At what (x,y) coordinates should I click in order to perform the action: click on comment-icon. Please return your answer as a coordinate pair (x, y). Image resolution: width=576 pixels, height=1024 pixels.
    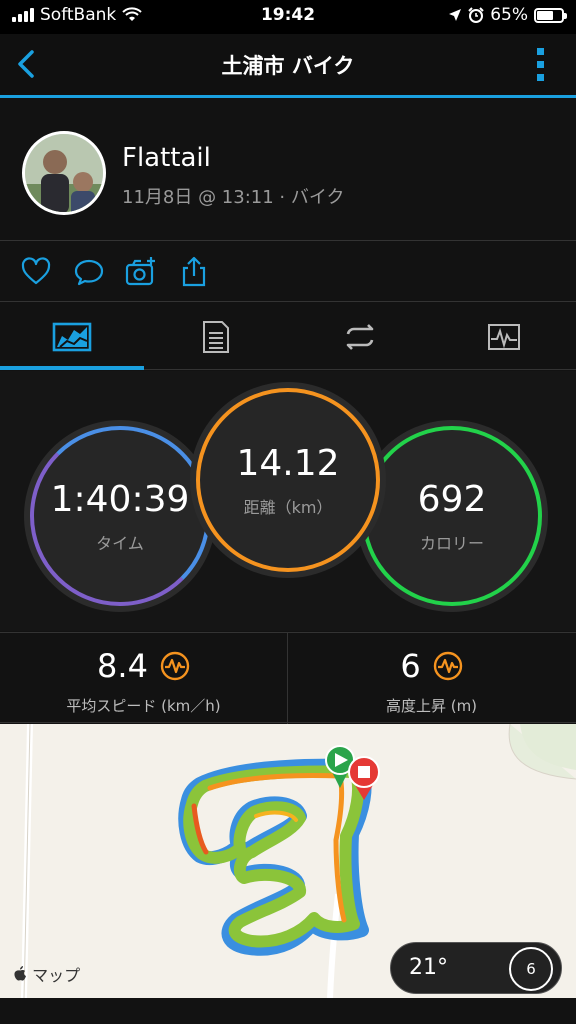
    Looking at the image, I should click on (89, 272).